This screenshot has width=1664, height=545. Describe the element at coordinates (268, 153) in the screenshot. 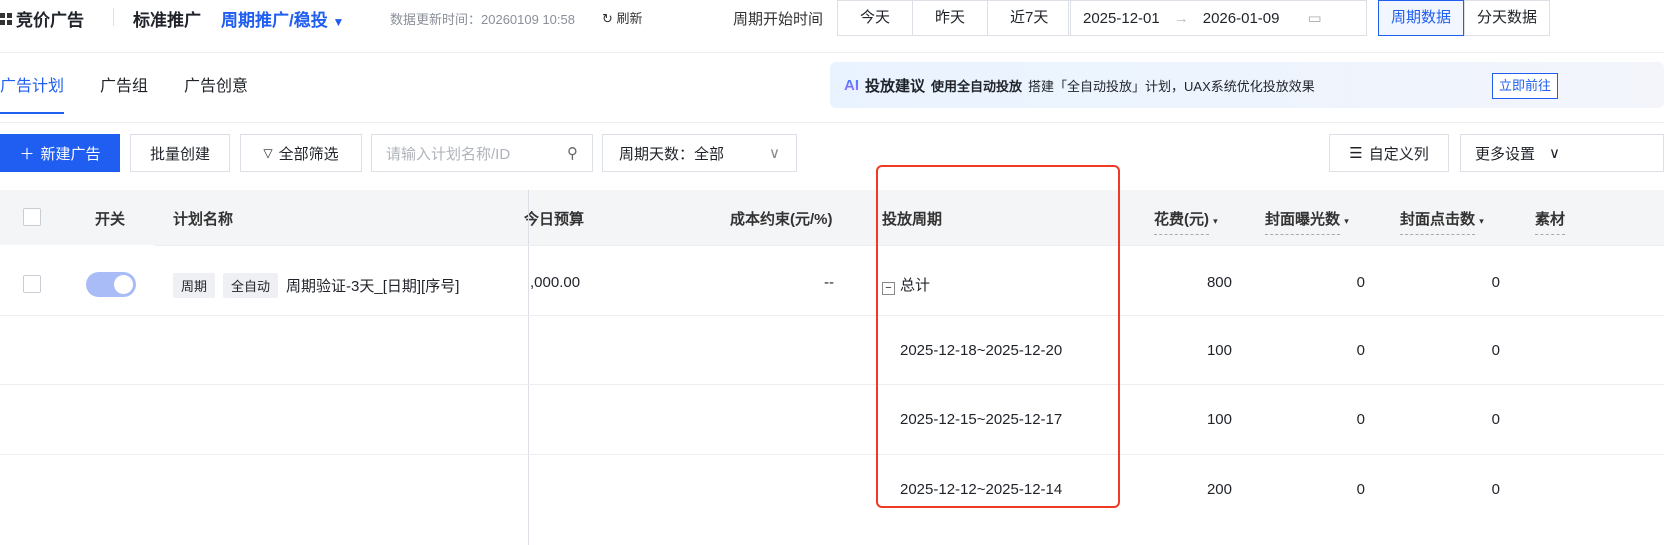

I see `filter-icon: ▽` at that location.